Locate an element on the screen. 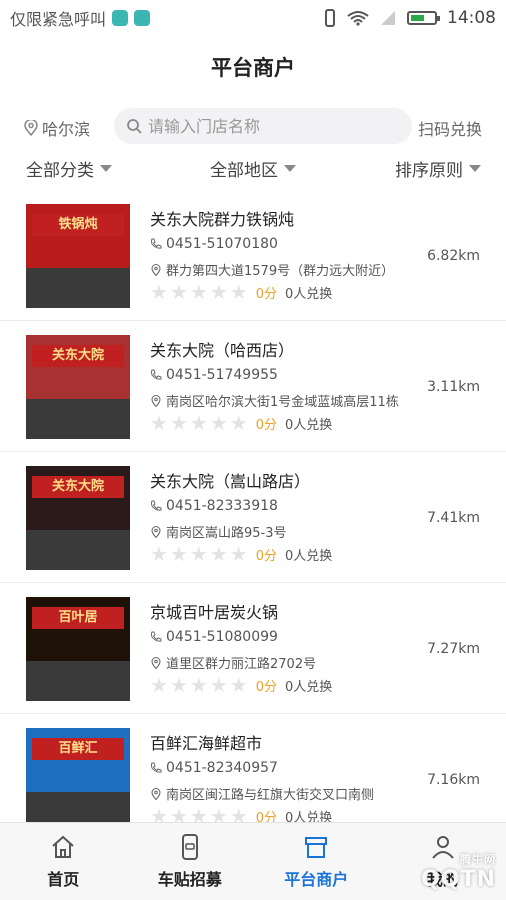  tab-sticker-recruit: 车贴招募 is located at coordinates (190, 861).